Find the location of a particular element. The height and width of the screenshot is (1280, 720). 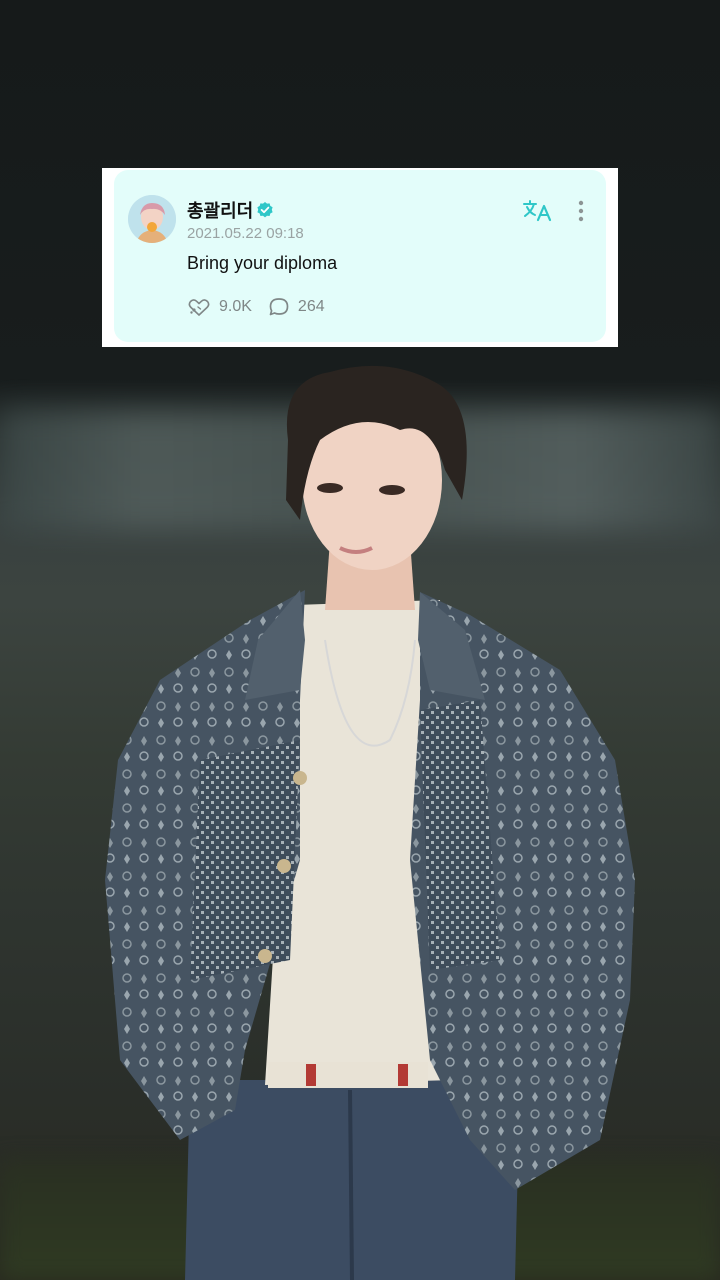

avatar is located at coordinates (152, 219).